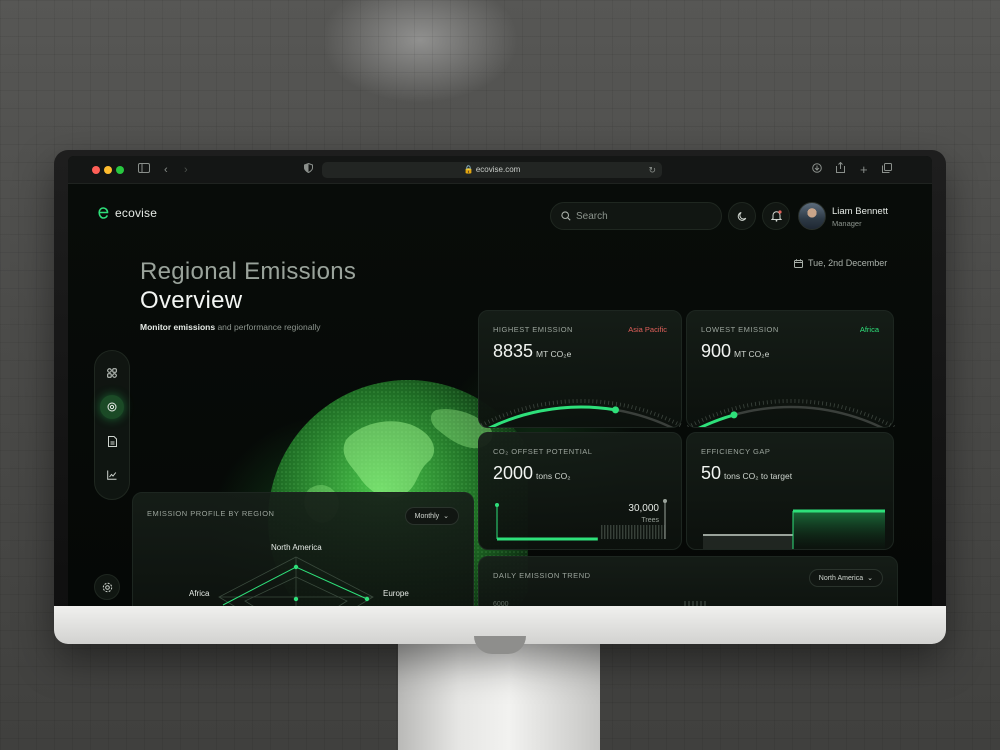  What do you see at coordinates (864, 170) in the screenshot?
I see `new-tab-icon: +` at bounding box center [864, 170].